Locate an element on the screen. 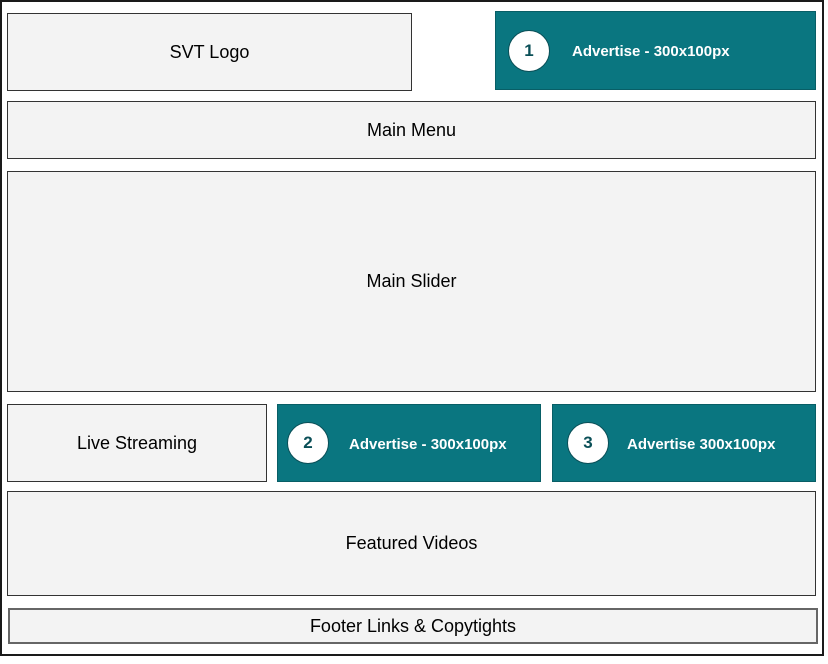 This screenshot has height=664, width=828. featured-videos-label: Featured Videos is located at coordinates (411, 543).